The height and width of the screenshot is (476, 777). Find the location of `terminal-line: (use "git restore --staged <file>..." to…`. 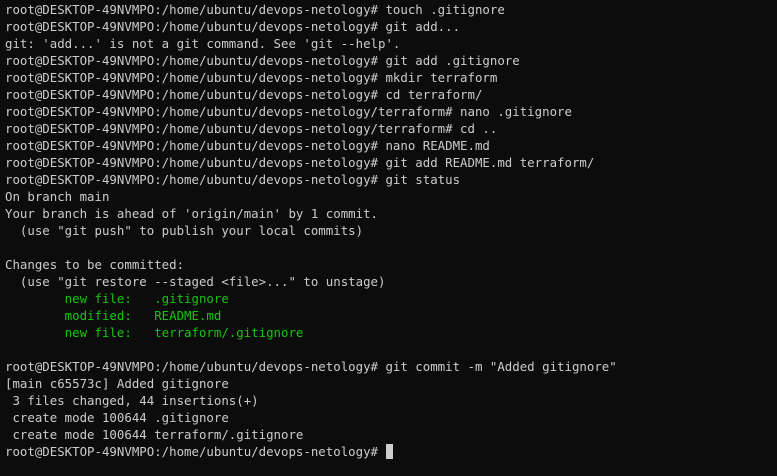

terminal-line: (use "git restore --staged <file>..." to… is located at coordinates (195, 281).